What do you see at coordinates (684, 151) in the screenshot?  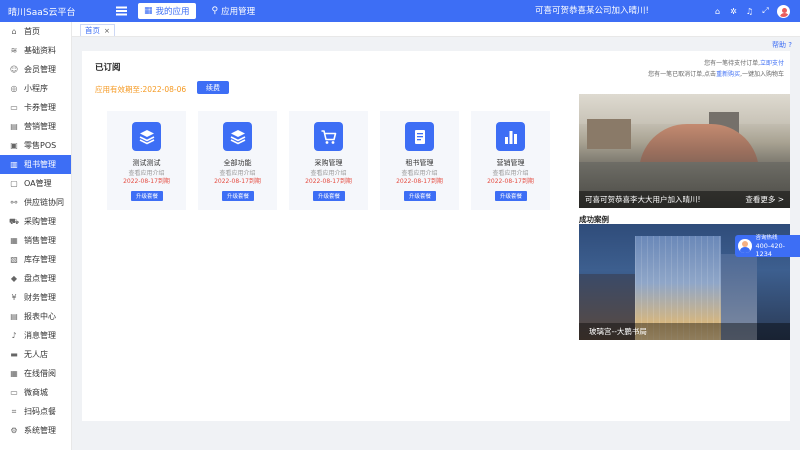 I see `promo-banner: 可喜可贺恭喜李大大用户加入晴川! 查看更多 >` at bounding box center [684, 151].